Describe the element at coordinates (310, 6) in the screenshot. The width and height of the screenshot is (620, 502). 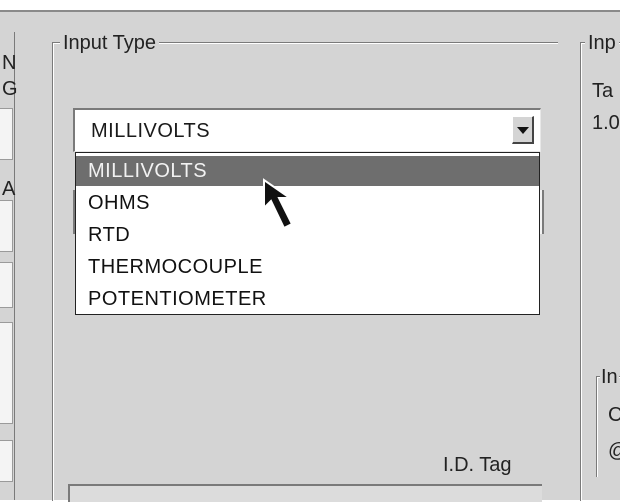
I see `top-border` at that location.